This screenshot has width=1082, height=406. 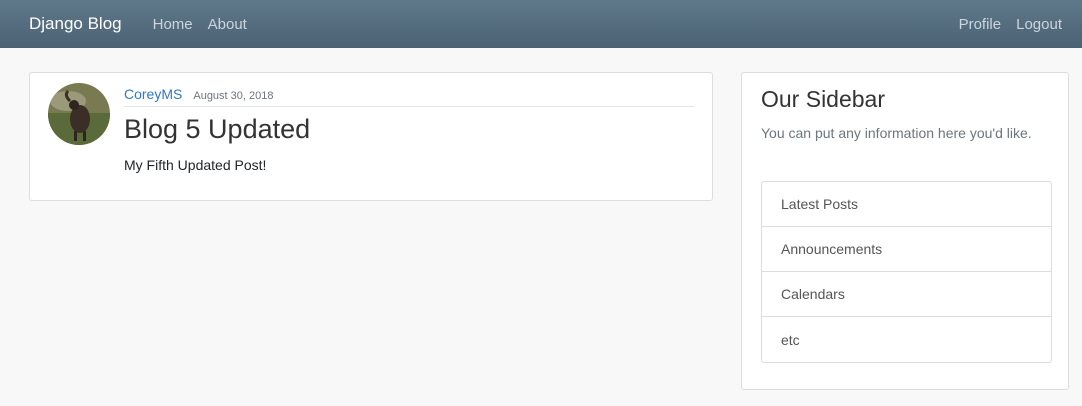 What do you see at coordinates (195, 165) in the screenshot?
I see `post-content: My Fifth Updated Post!` at bounding box center [195, 165].